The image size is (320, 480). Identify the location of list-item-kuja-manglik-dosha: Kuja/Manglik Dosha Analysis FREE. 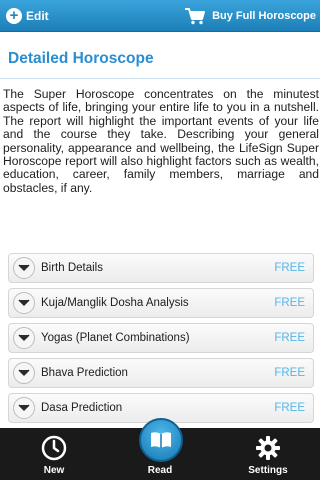
(161, 303).